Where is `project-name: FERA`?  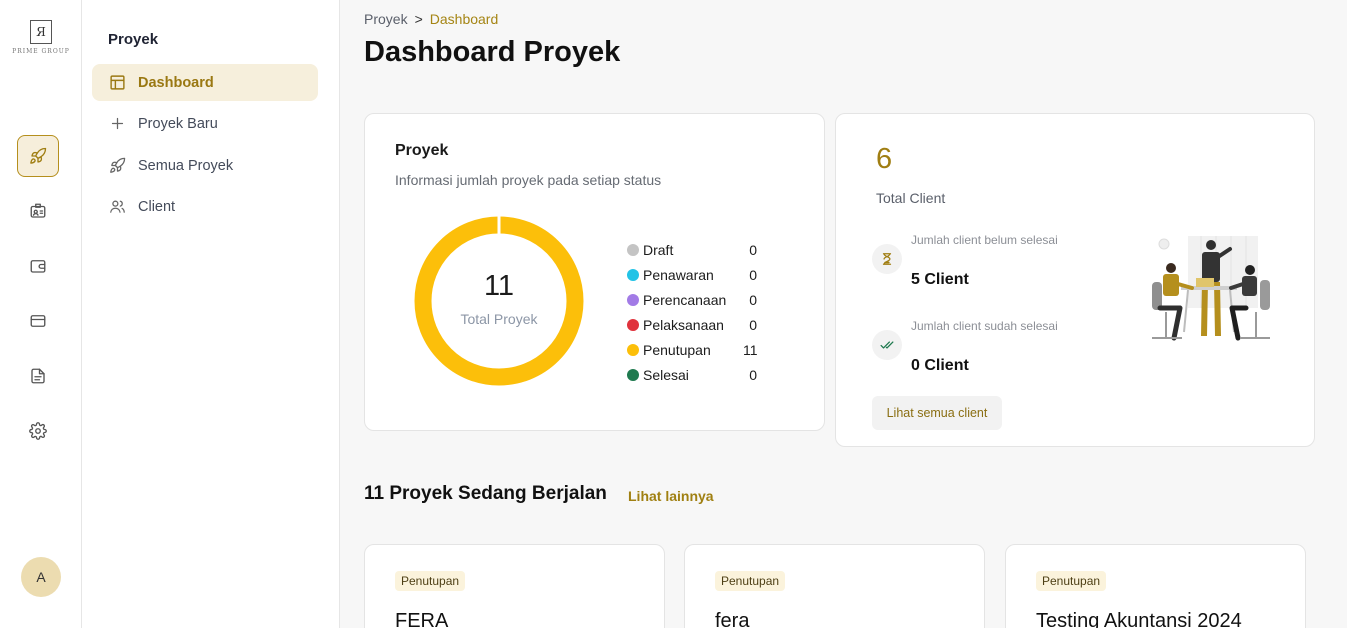 project-name: FERA is located at coordinates (422, 619).